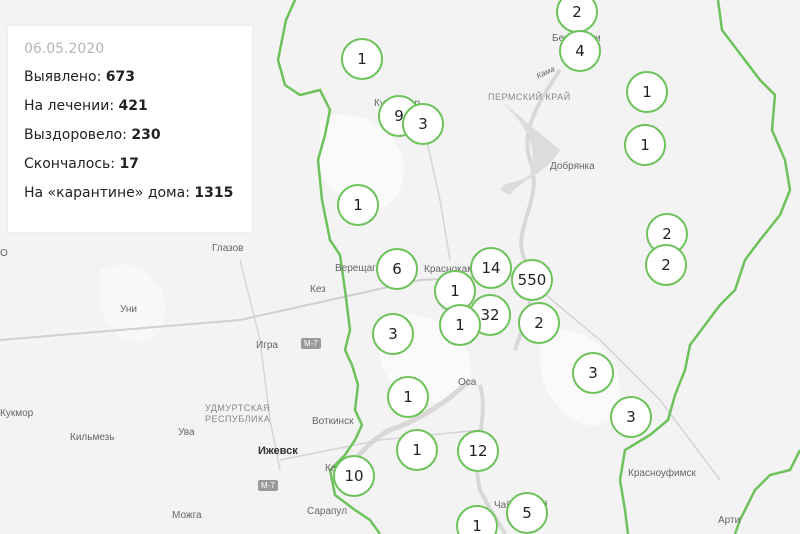 This screenshot has height=534, width=800. What do you see at coordinates (17, 413) in the screenshot?
I see `place-kukmor: Кукмор` at bounding box center [17, 413].